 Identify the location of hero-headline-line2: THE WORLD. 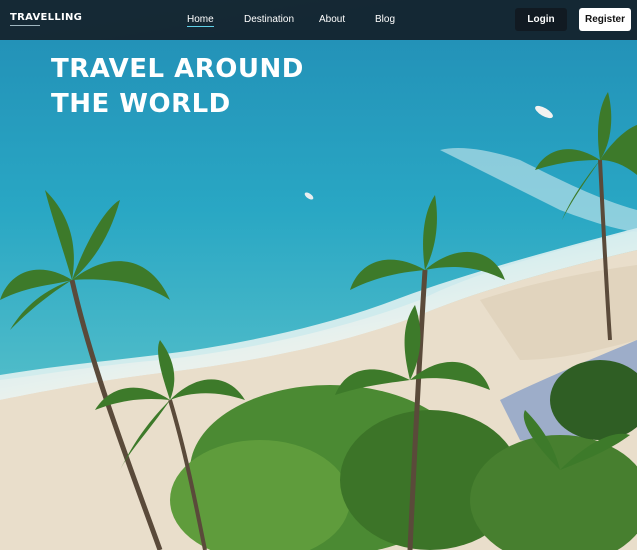
(141, 104).